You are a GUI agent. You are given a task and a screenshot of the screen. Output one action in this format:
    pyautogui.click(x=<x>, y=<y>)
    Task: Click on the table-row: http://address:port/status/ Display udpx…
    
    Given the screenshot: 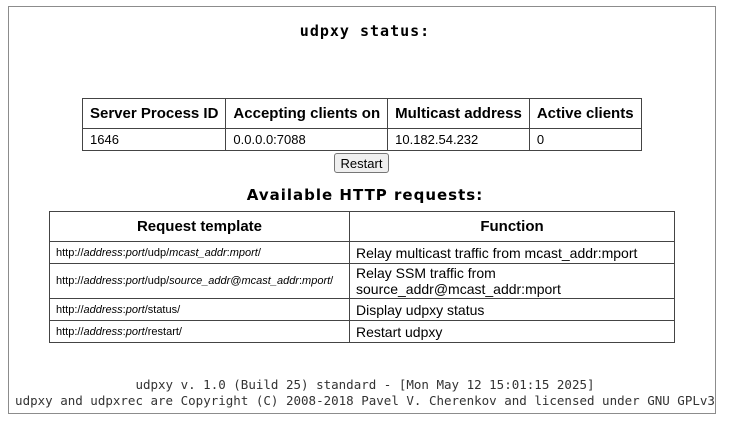 What is the action you would take?
    pyautogui.click(x=362, y=309)
    